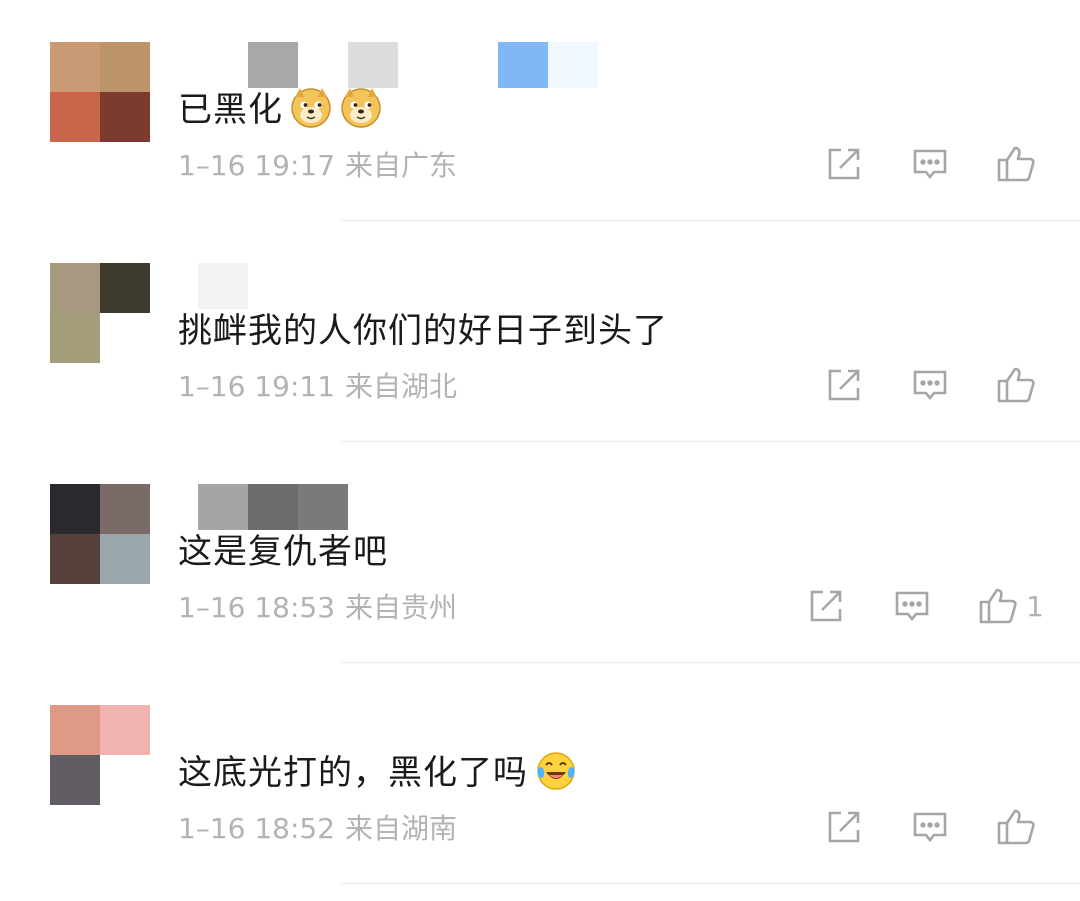  Describe the element at coordinates (257, 165) in the screenshot. I see `comment-date: 1–16 19:17` at that location.